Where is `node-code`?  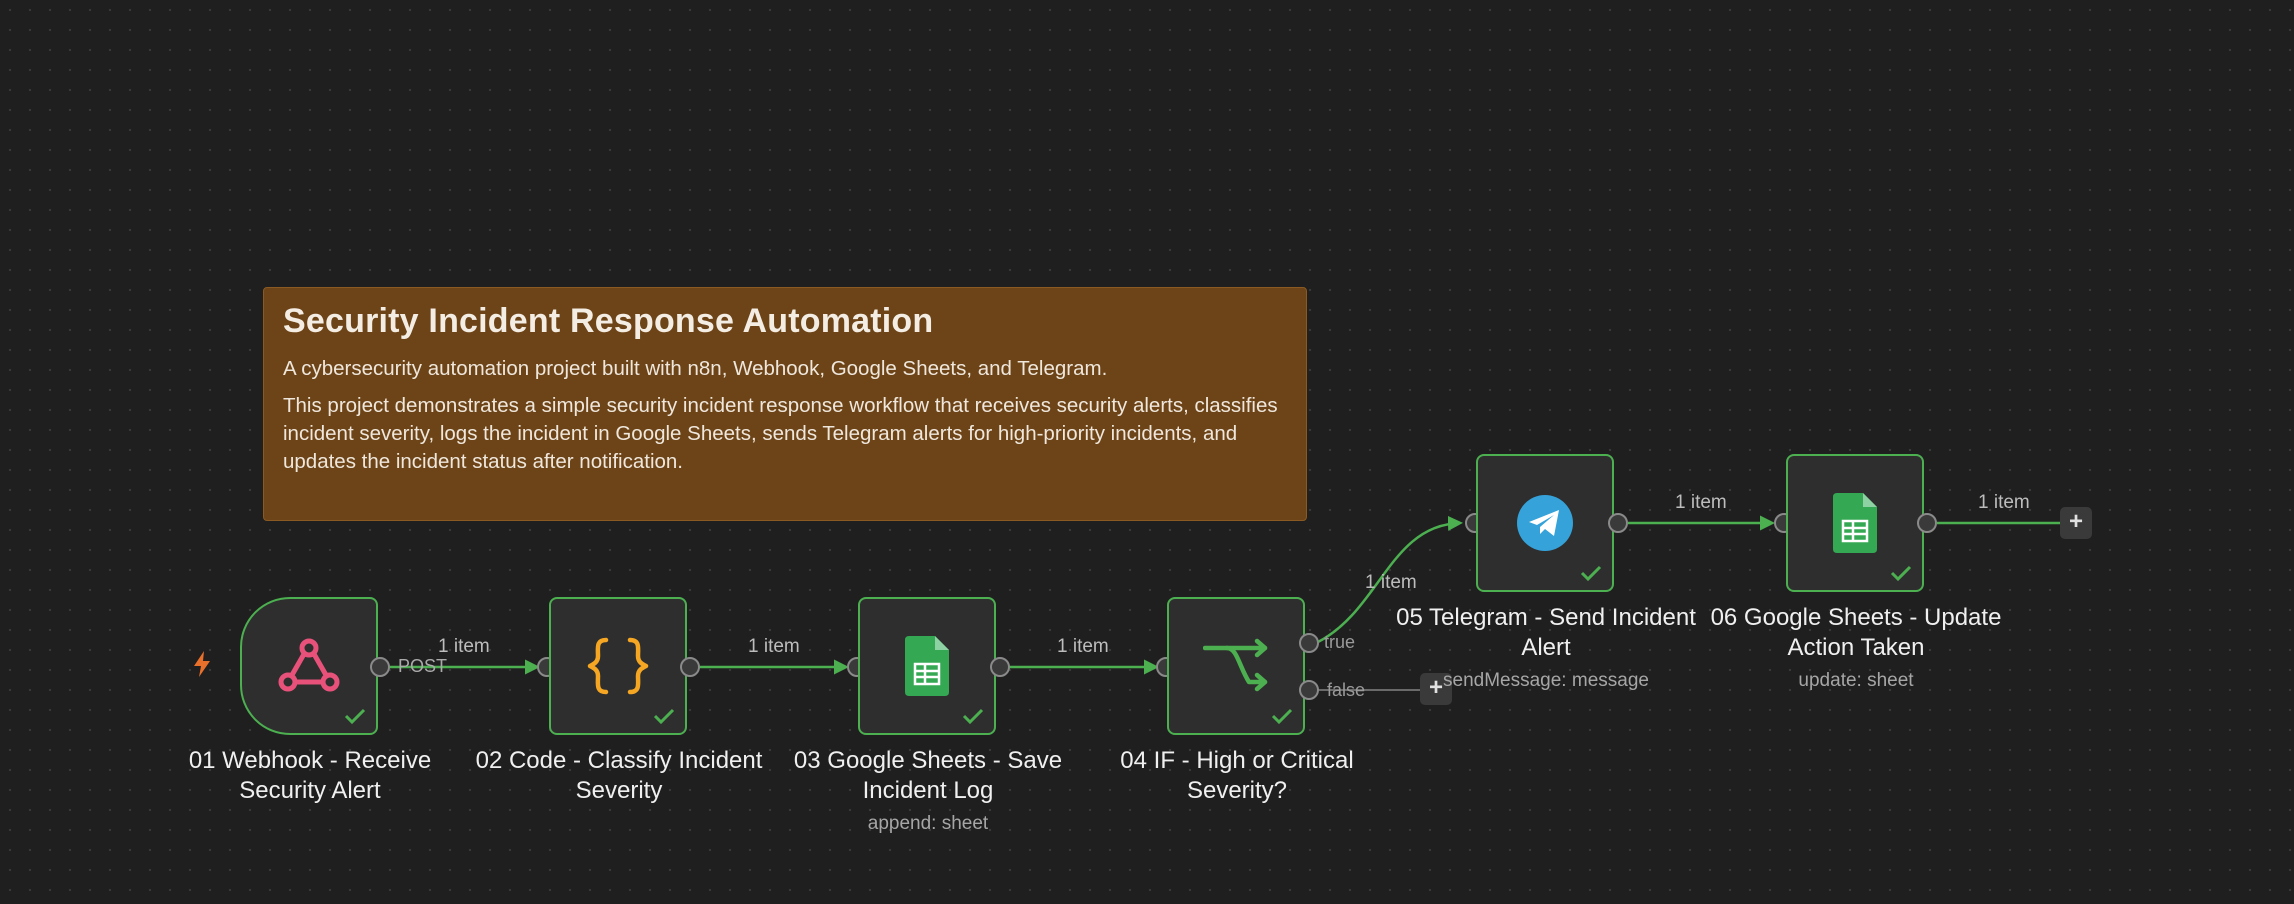
node-code is located at coordinates (618, 666).